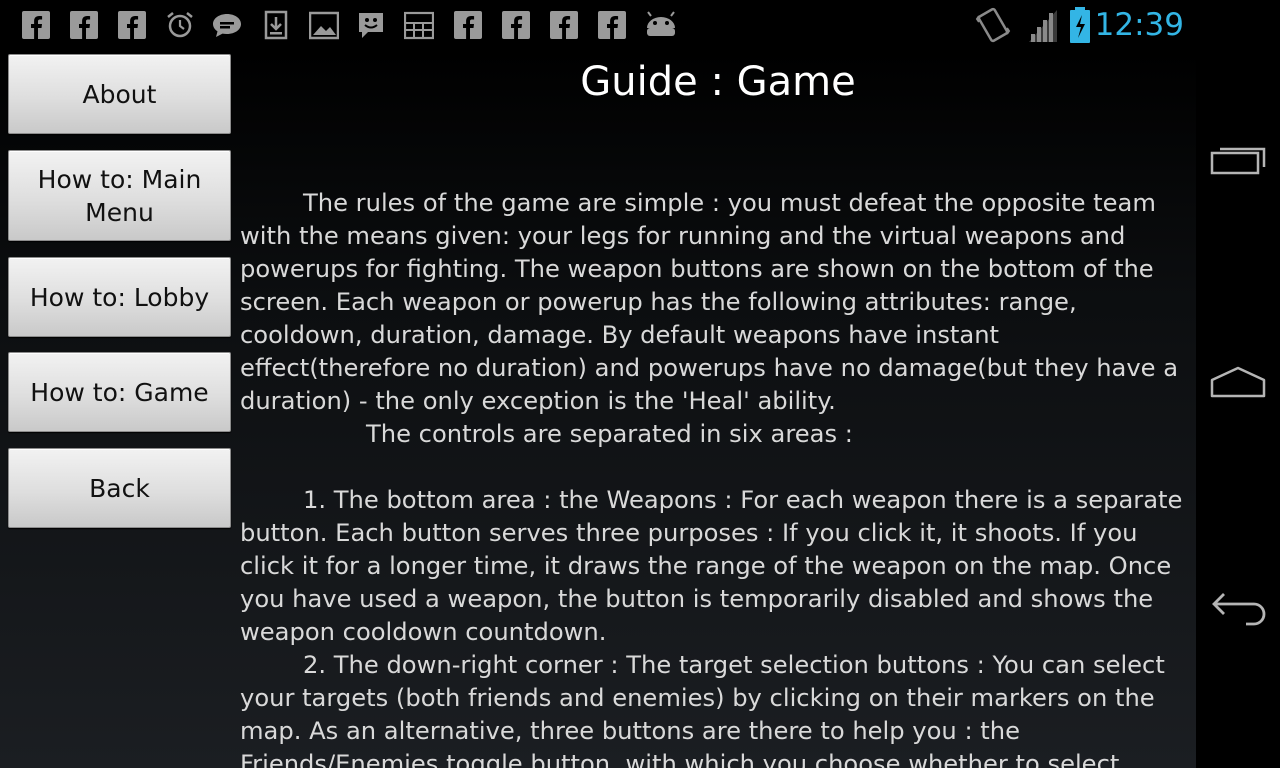  I want to click on battery-charging-icon, so click(1080, 25).